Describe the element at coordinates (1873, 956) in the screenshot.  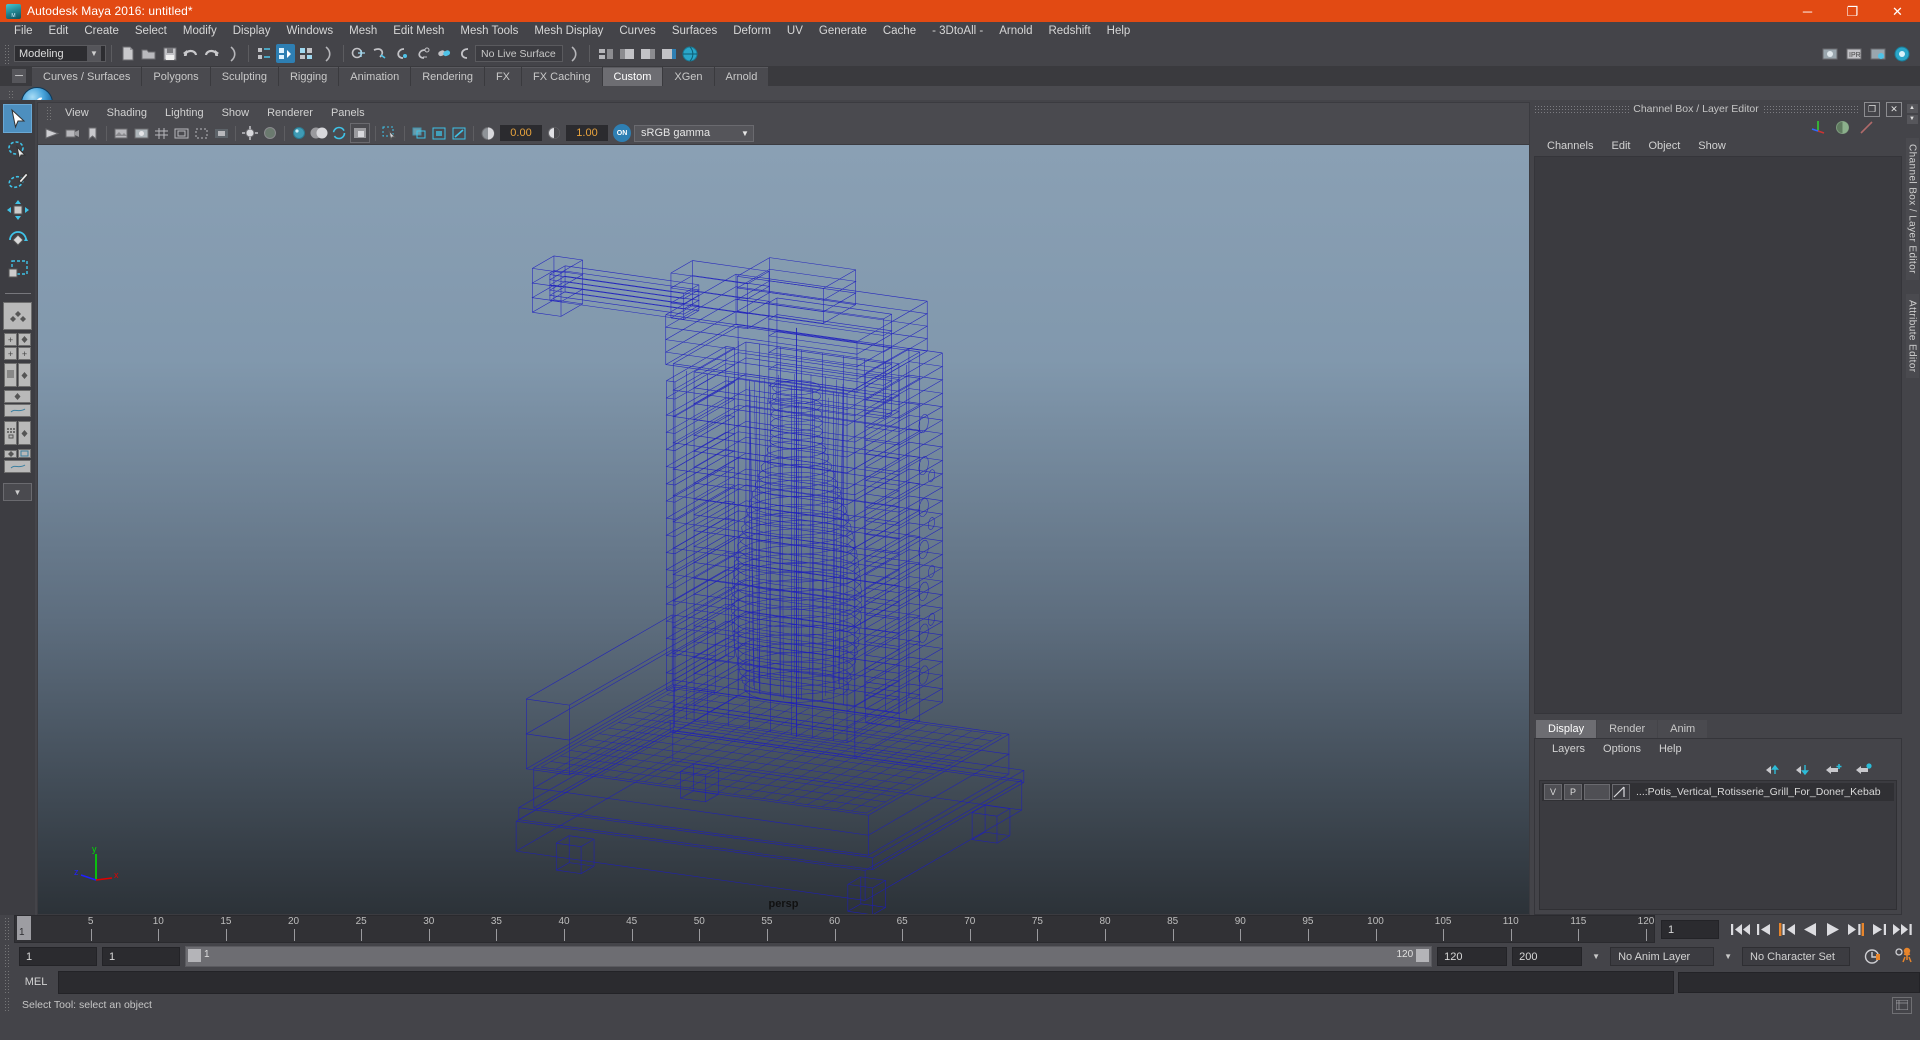
I see `animation-preferences-icon` at that location.